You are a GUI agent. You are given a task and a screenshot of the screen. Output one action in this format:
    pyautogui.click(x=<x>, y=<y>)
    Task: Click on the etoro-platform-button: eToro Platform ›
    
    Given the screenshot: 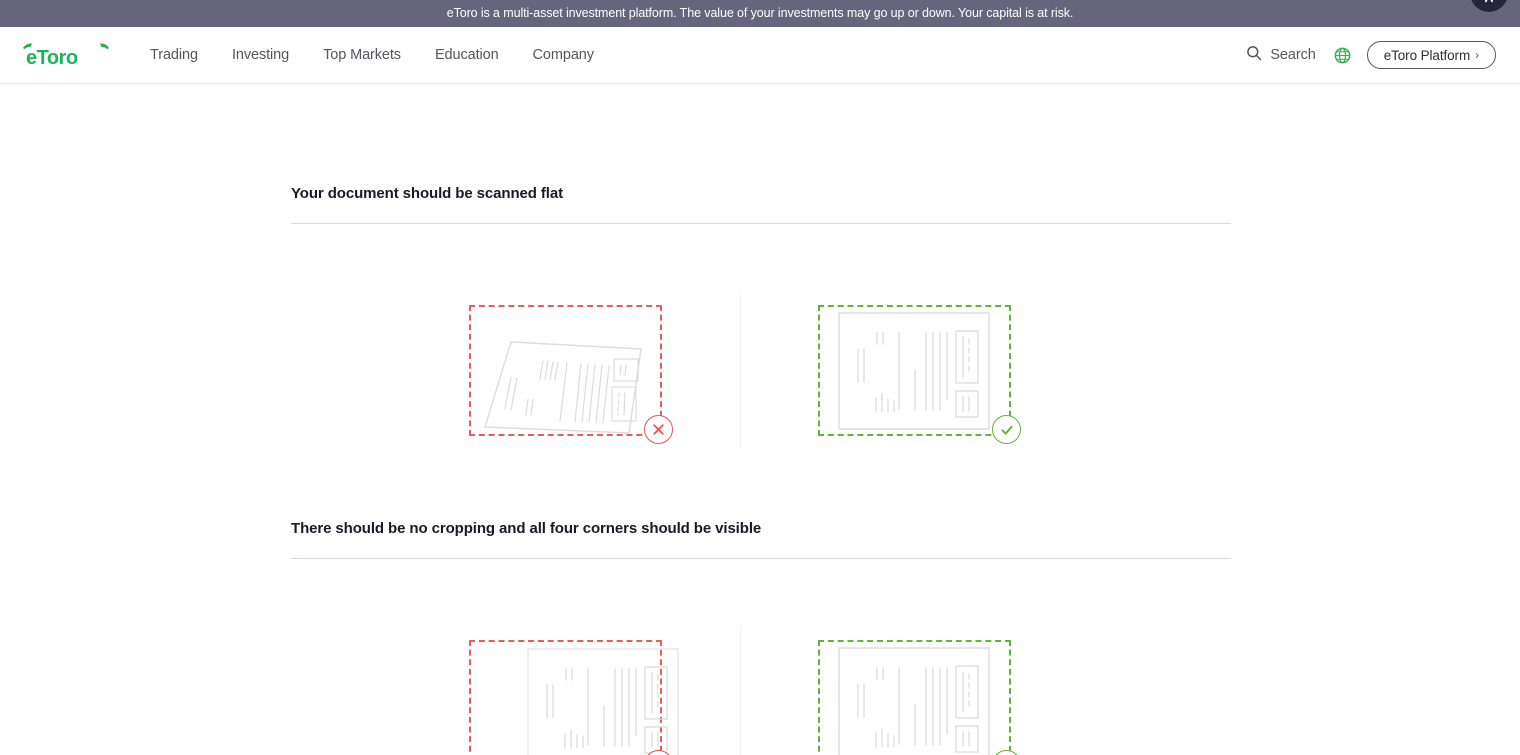 What is the action you would take?
    pyautogui.click(x=1431, y=55)
    